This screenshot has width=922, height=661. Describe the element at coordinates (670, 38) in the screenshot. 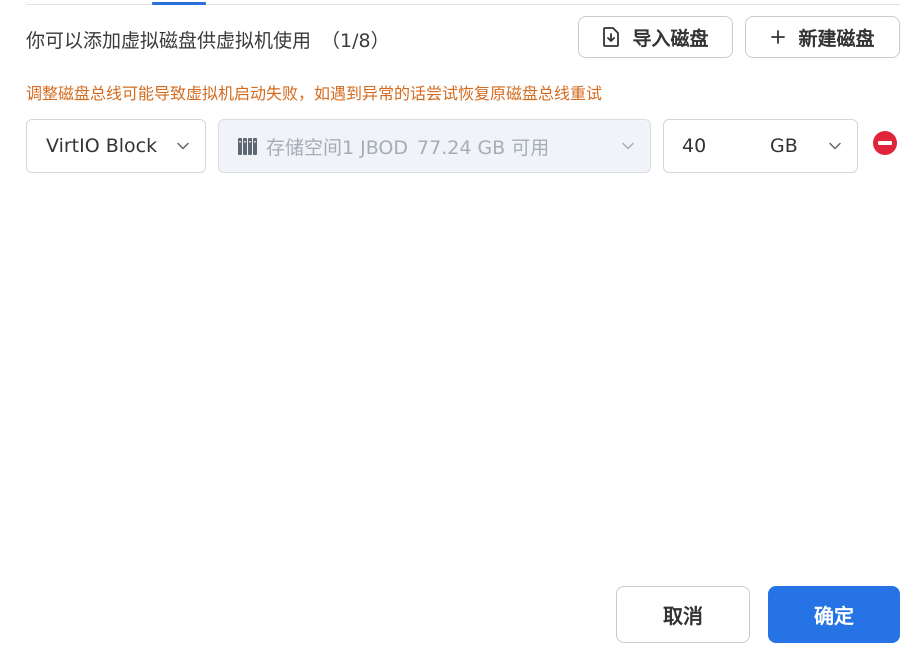

I see `import-disk-label: 导入磁盘` at that location.